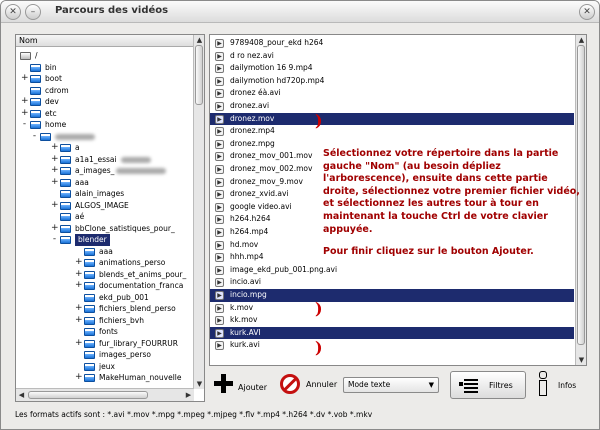 Image resolution: width=600 pixels, height=430 pixels. I want to click on tree-item: aé, so click(105, 217).